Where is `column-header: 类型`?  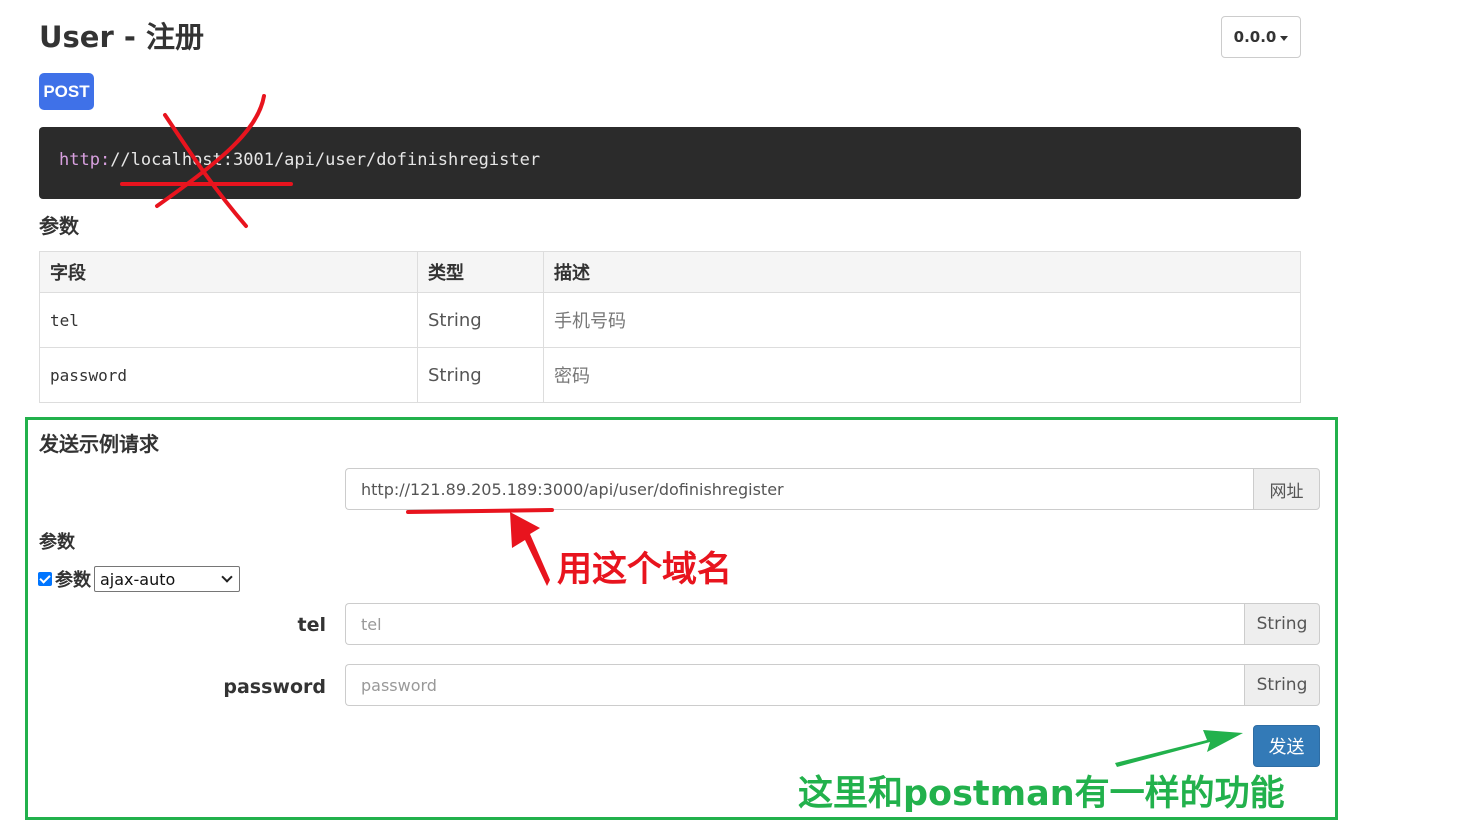 column-header: 类型 is located at coordinates (480, 272).